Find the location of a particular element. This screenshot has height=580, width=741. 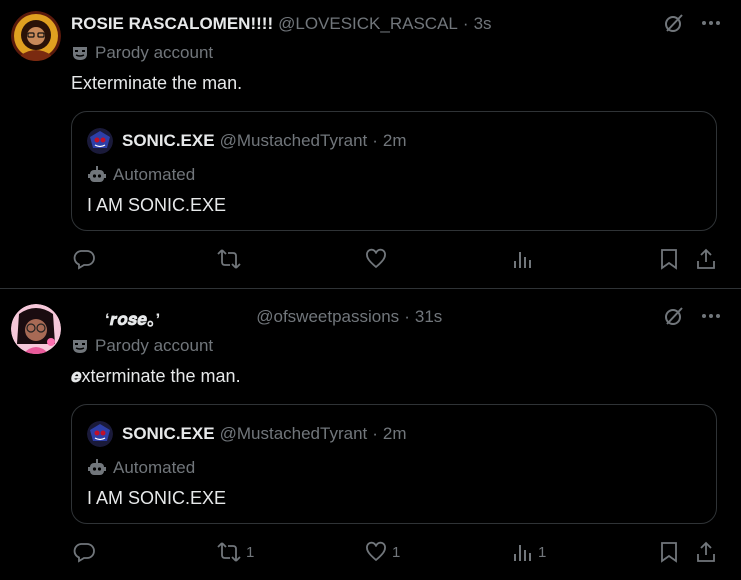

views-button is located at coordinates (524, 259).